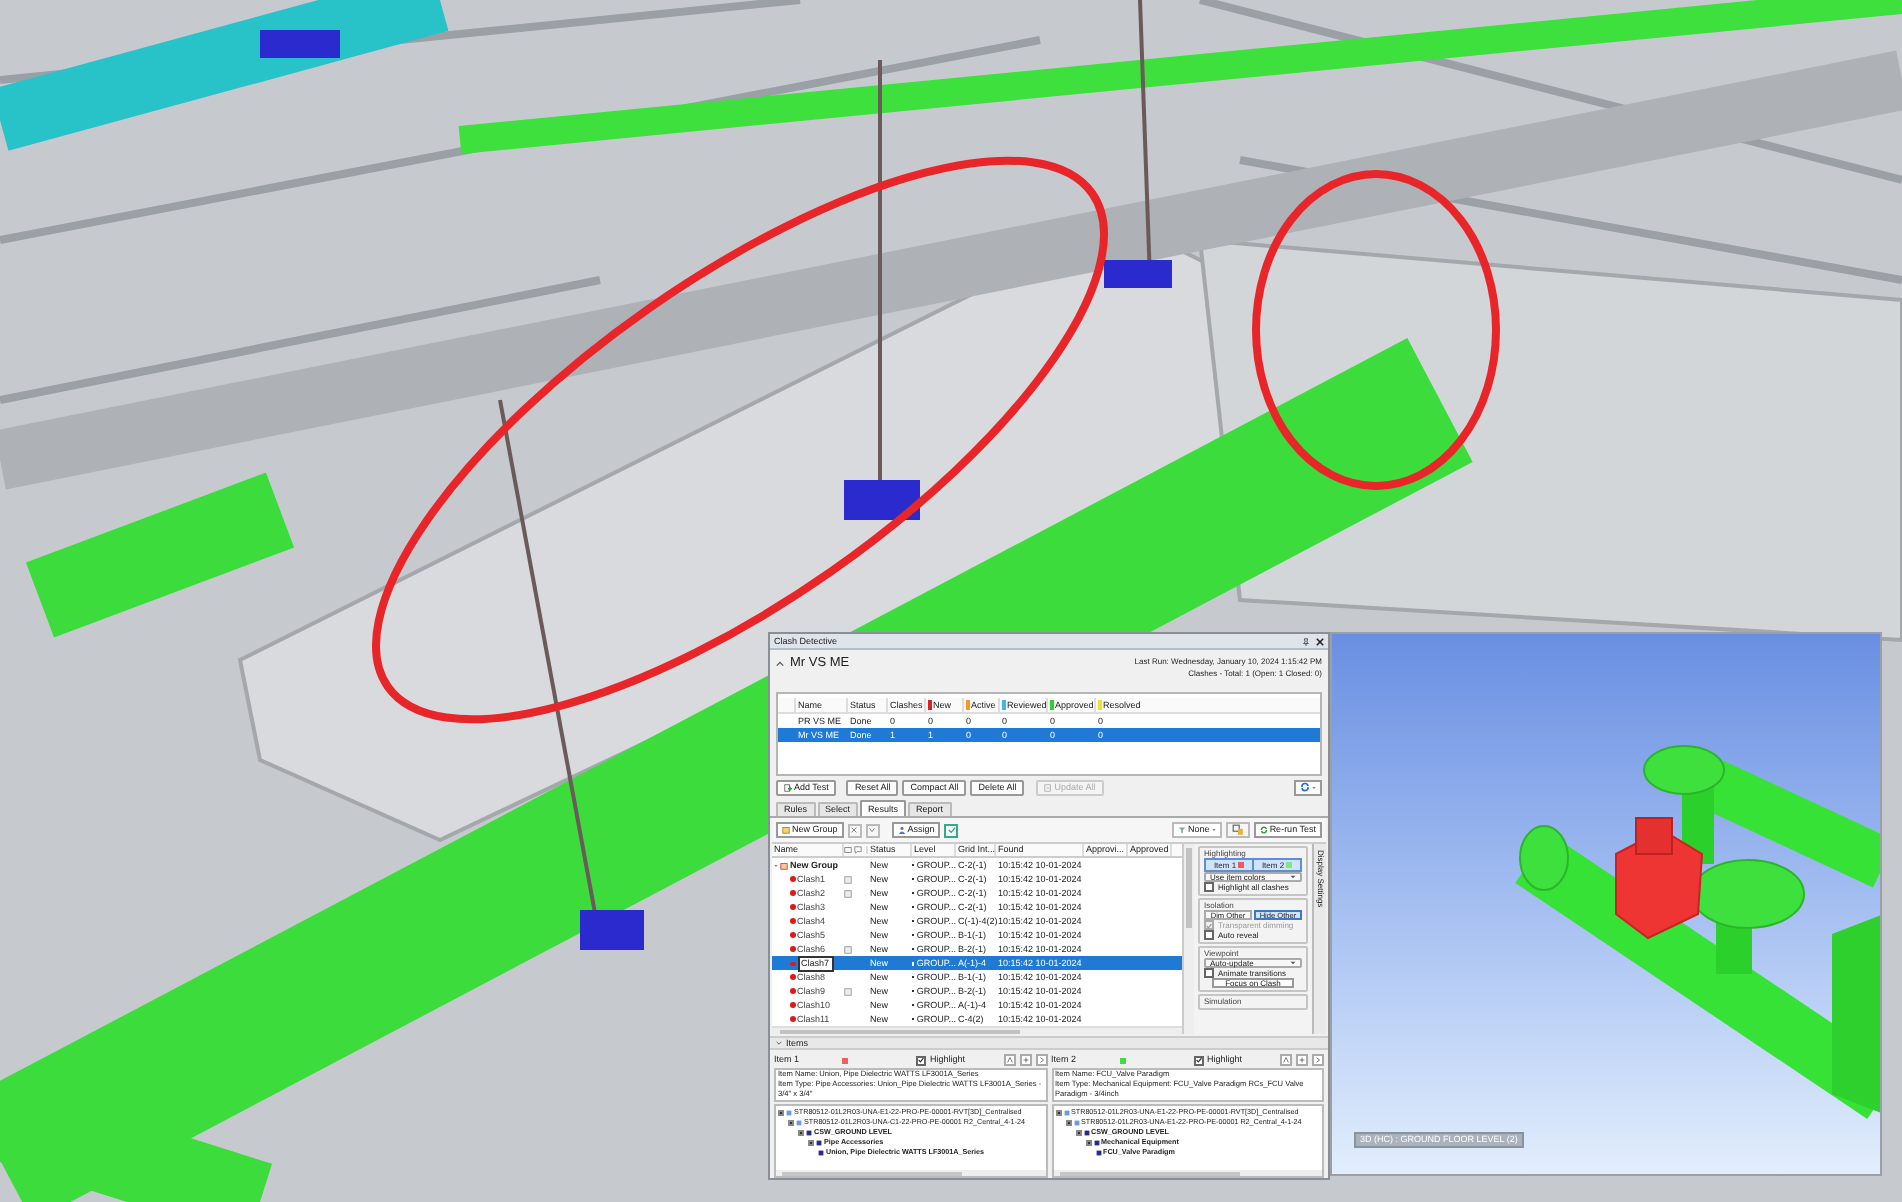 This screenshot has width=1902, height=1202. What do you see at coordinates (788, 787) in the screenshot?
I see `add-test-icon` at bounding box center [788, 787].